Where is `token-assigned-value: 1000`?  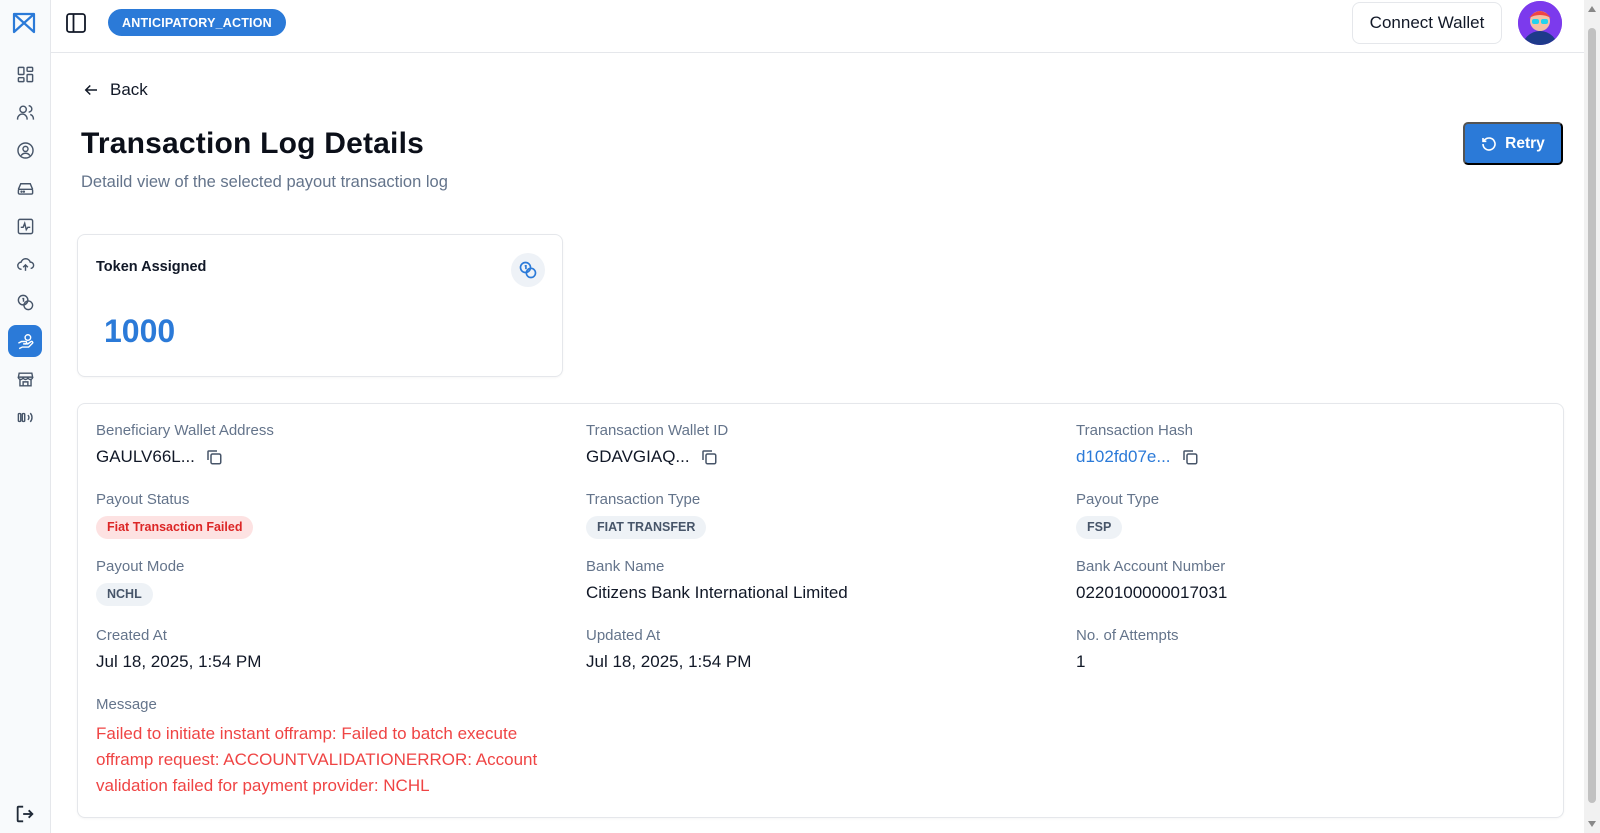
token-assigned-value: 1000 is located at coordinates (140, 331).